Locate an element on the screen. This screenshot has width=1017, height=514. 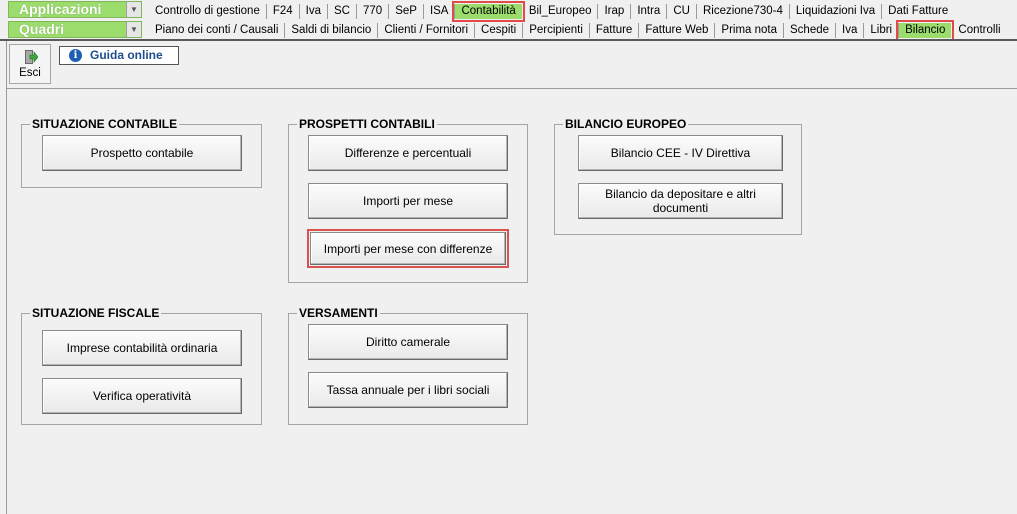
group-situazione-contabile: SITUAZIONE CONTABILE Prospetto contabile is located at coordinates (141, 152).